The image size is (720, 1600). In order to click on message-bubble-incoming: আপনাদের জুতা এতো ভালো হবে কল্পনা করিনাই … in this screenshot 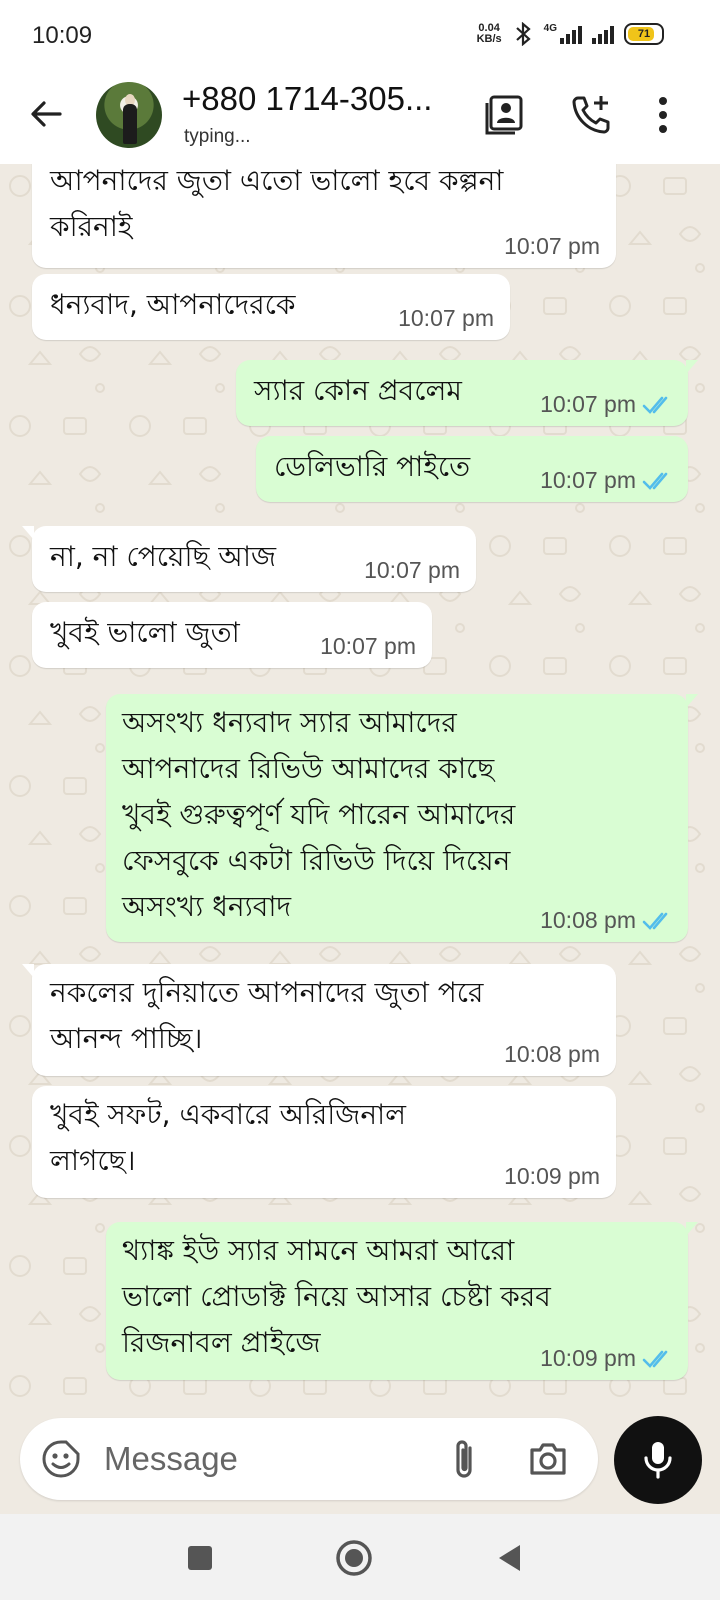, I will do `click(324, 216)`.